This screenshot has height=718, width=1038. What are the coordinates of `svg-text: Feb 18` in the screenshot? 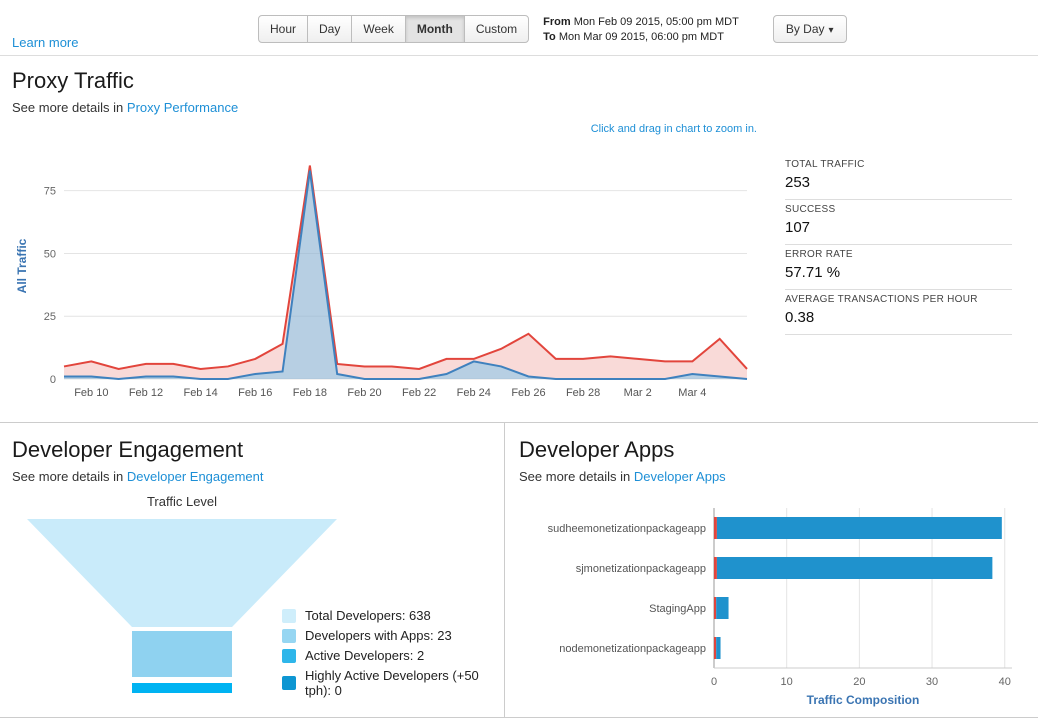 It's located at (310, 393).